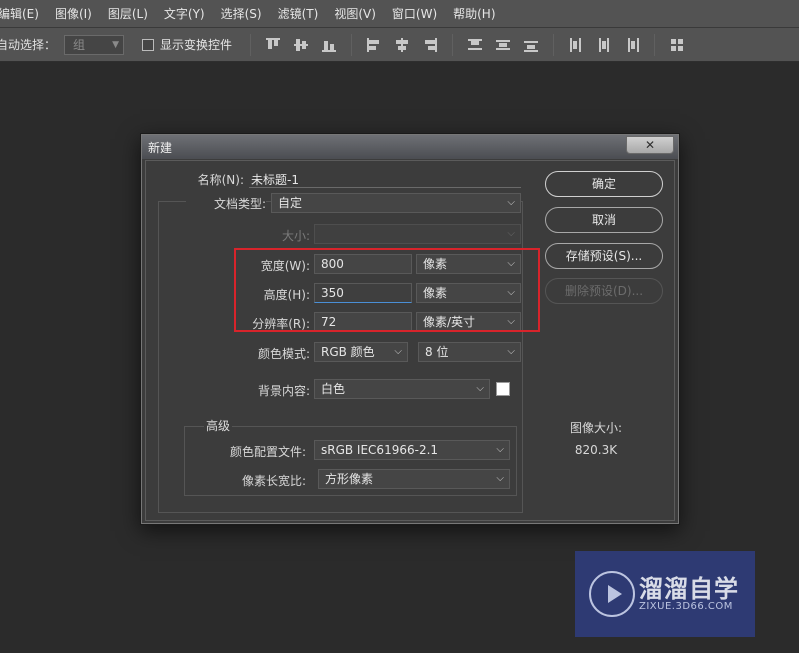  Describe the element at coordinates (94, 44) in the screenshot. I see `auto-select-dropdown: 组 ▼` at that location.